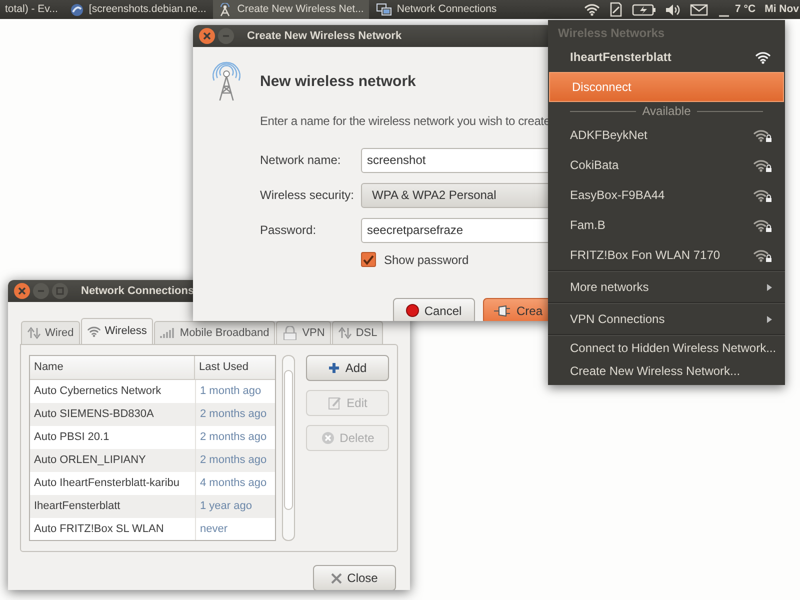  What do you see at coordinates (368, 259) in the screenshot?
I see `show-password-checkbox` at bounding box center [368, 259].